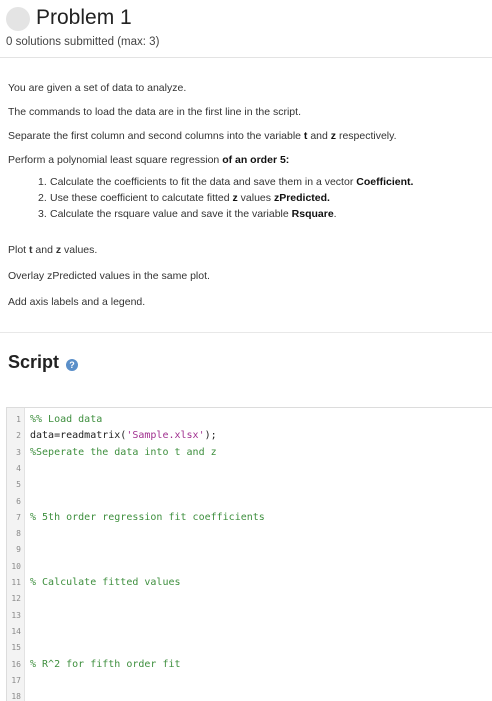  What do you see at coordinates (249, 665) in the screenshot?
I see `code-line: 16 % R^2 for fifth order fit` at bounding box center [249, 665].